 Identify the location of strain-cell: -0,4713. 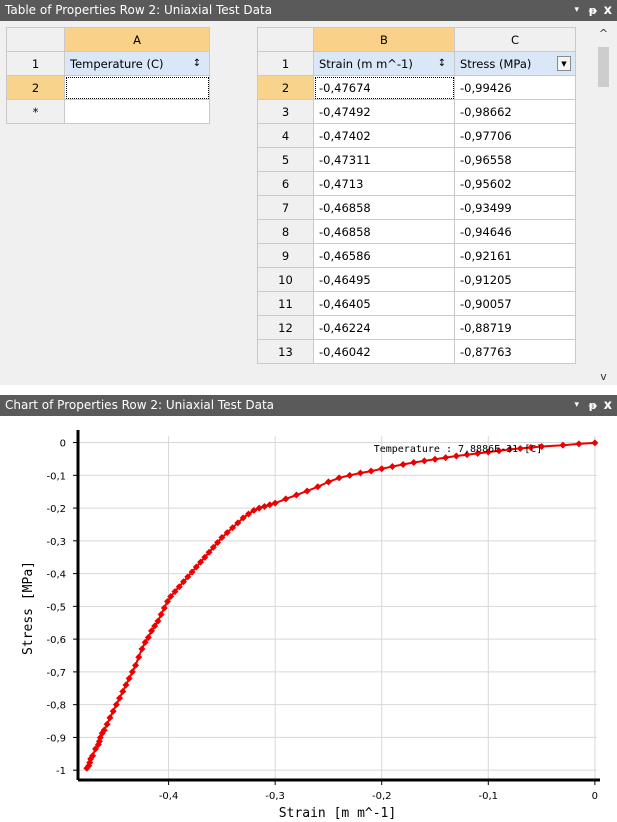
(384, 183).